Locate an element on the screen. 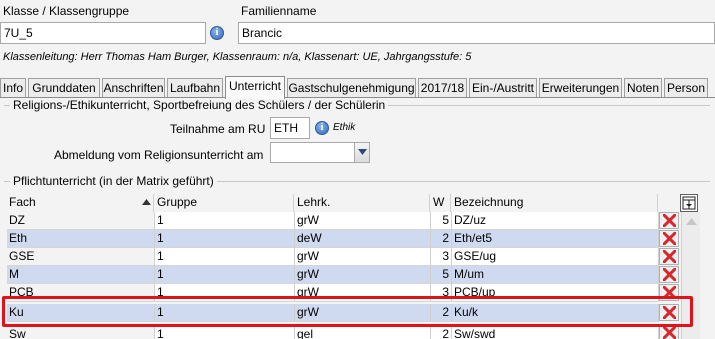 The width and height of the screenshot is (715, 339). tab-unterricht: Unterricht is located at coordinates (255, 87).